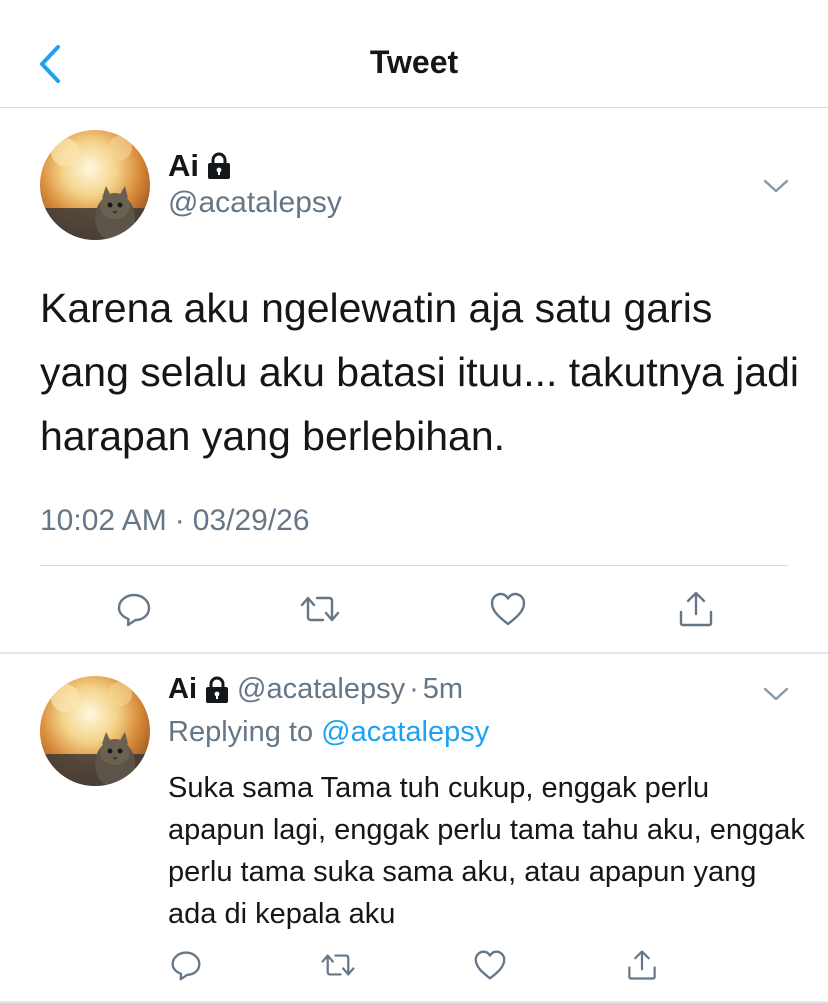 The height and width of the screenshot is (1003, 828). I want to click on reply-reply-button, so click(186, 965).